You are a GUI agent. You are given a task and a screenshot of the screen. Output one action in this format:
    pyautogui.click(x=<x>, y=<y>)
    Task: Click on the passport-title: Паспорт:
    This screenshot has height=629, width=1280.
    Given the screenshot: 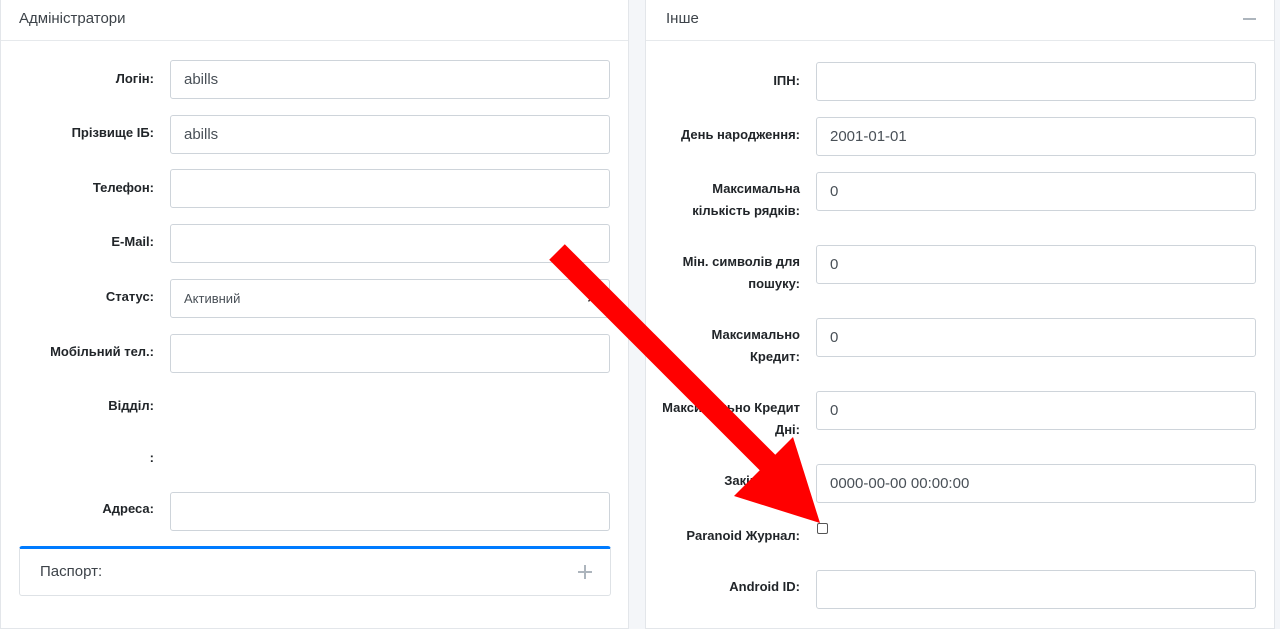 What is the action you would take?
    pyautogui.click(x=71, y=571)
    